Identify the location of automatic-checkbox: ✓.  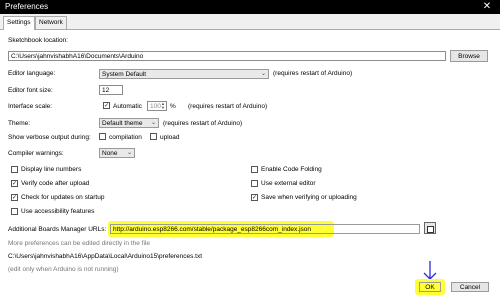
(106, 105).